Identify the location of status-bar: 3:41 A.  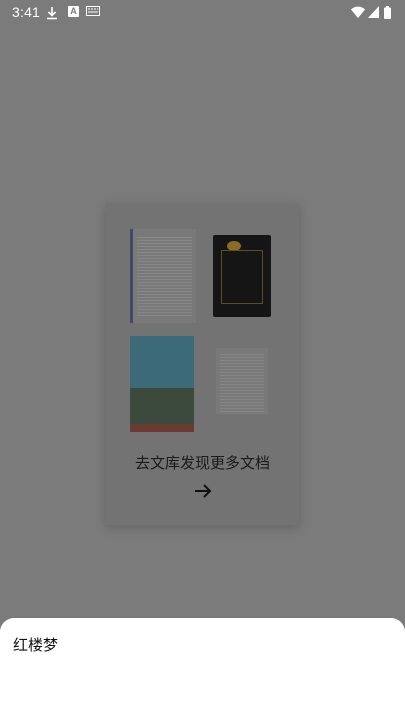
(202, 13).